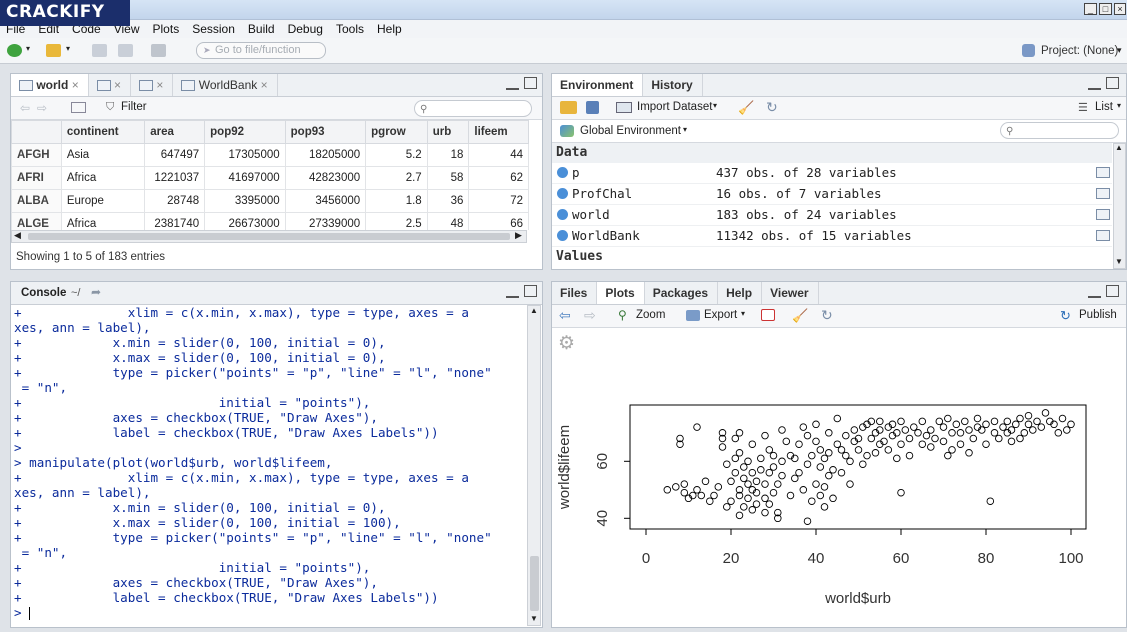 This screenshot has width=1127, height=632. I want to click on load-workspace-icon, so click(568, 107).